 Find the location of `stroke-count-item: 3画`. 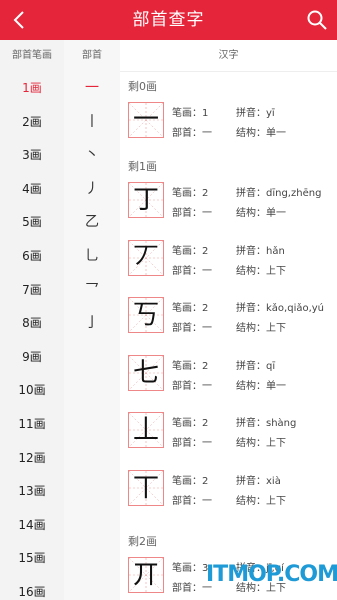

stroke-count-item: 3画 is located at coordinates (32, 156).